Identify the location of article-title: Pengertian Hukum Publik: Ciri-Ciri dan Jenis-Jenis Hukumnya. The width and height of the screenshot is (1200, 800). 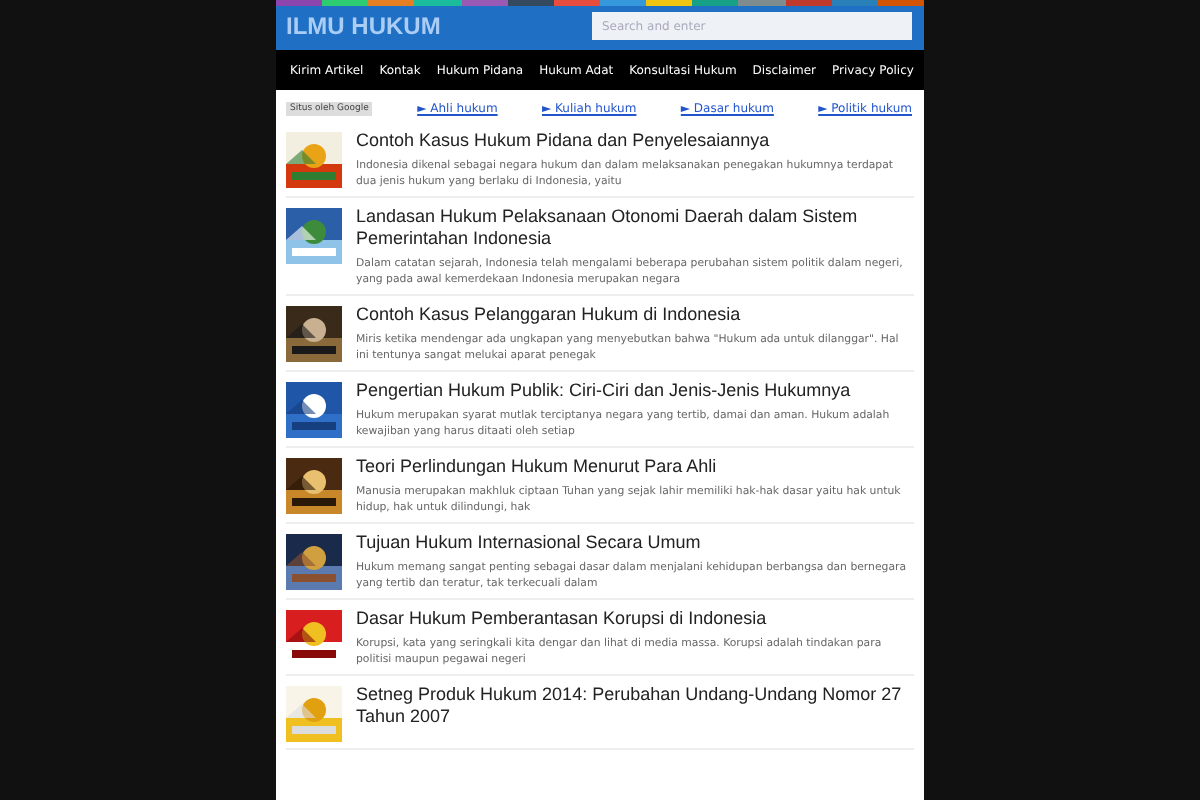
(635, 391).